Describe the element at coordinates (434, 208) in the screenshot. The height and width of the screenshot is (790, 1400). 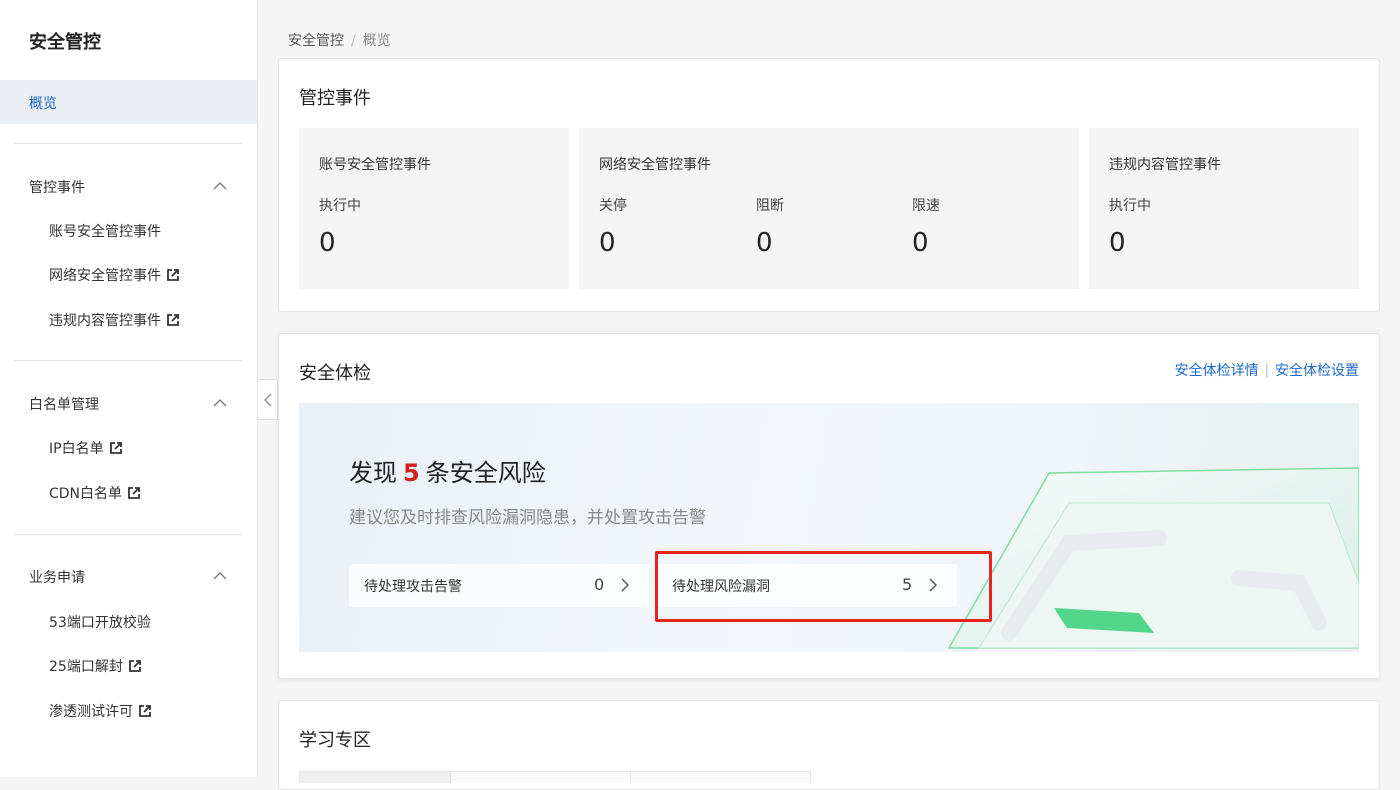
I see `account-events-panel: 账号安全管控事件 执行中 0` at that location.